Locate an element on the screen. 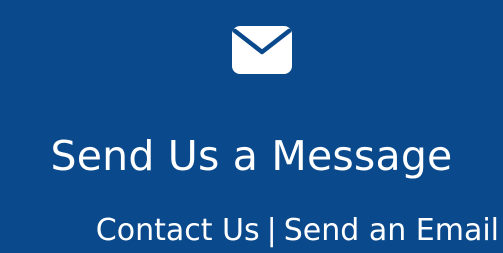 The height and width of the screenshot is (253, 503). send-email-link: Send an Email is located at coordinates (391, 230).